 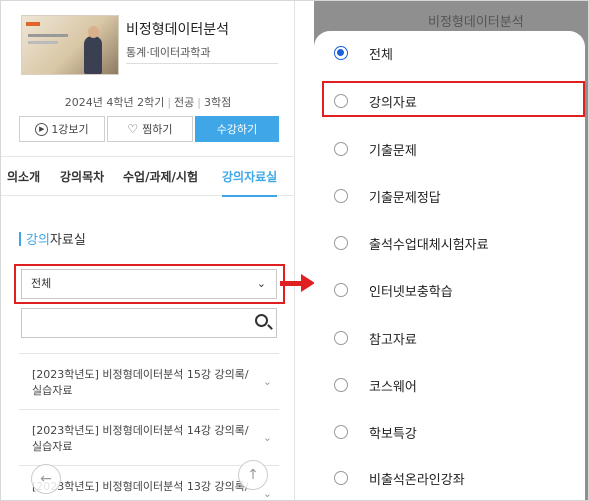 I want to click on search-input, so click(x=149, y=323).